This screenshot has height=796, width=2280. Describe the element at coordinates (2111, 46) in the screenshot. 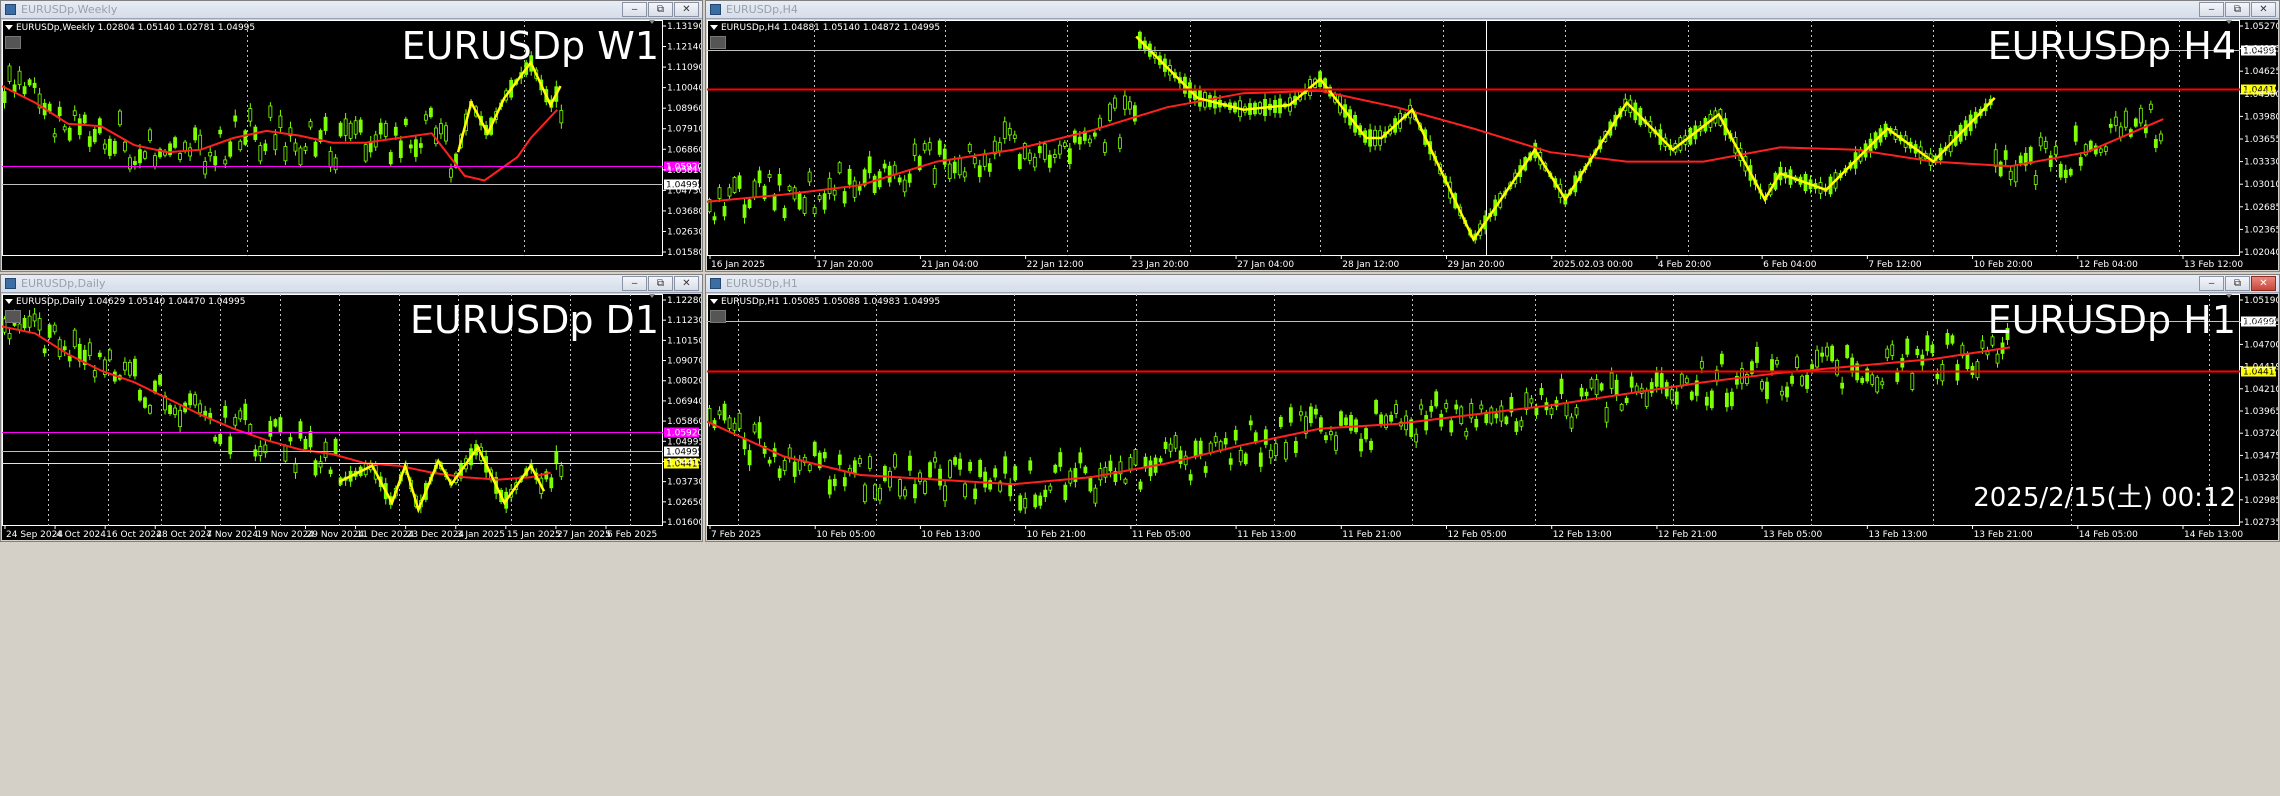

I see `timeframe-label: EURUSDp H4` at that location.